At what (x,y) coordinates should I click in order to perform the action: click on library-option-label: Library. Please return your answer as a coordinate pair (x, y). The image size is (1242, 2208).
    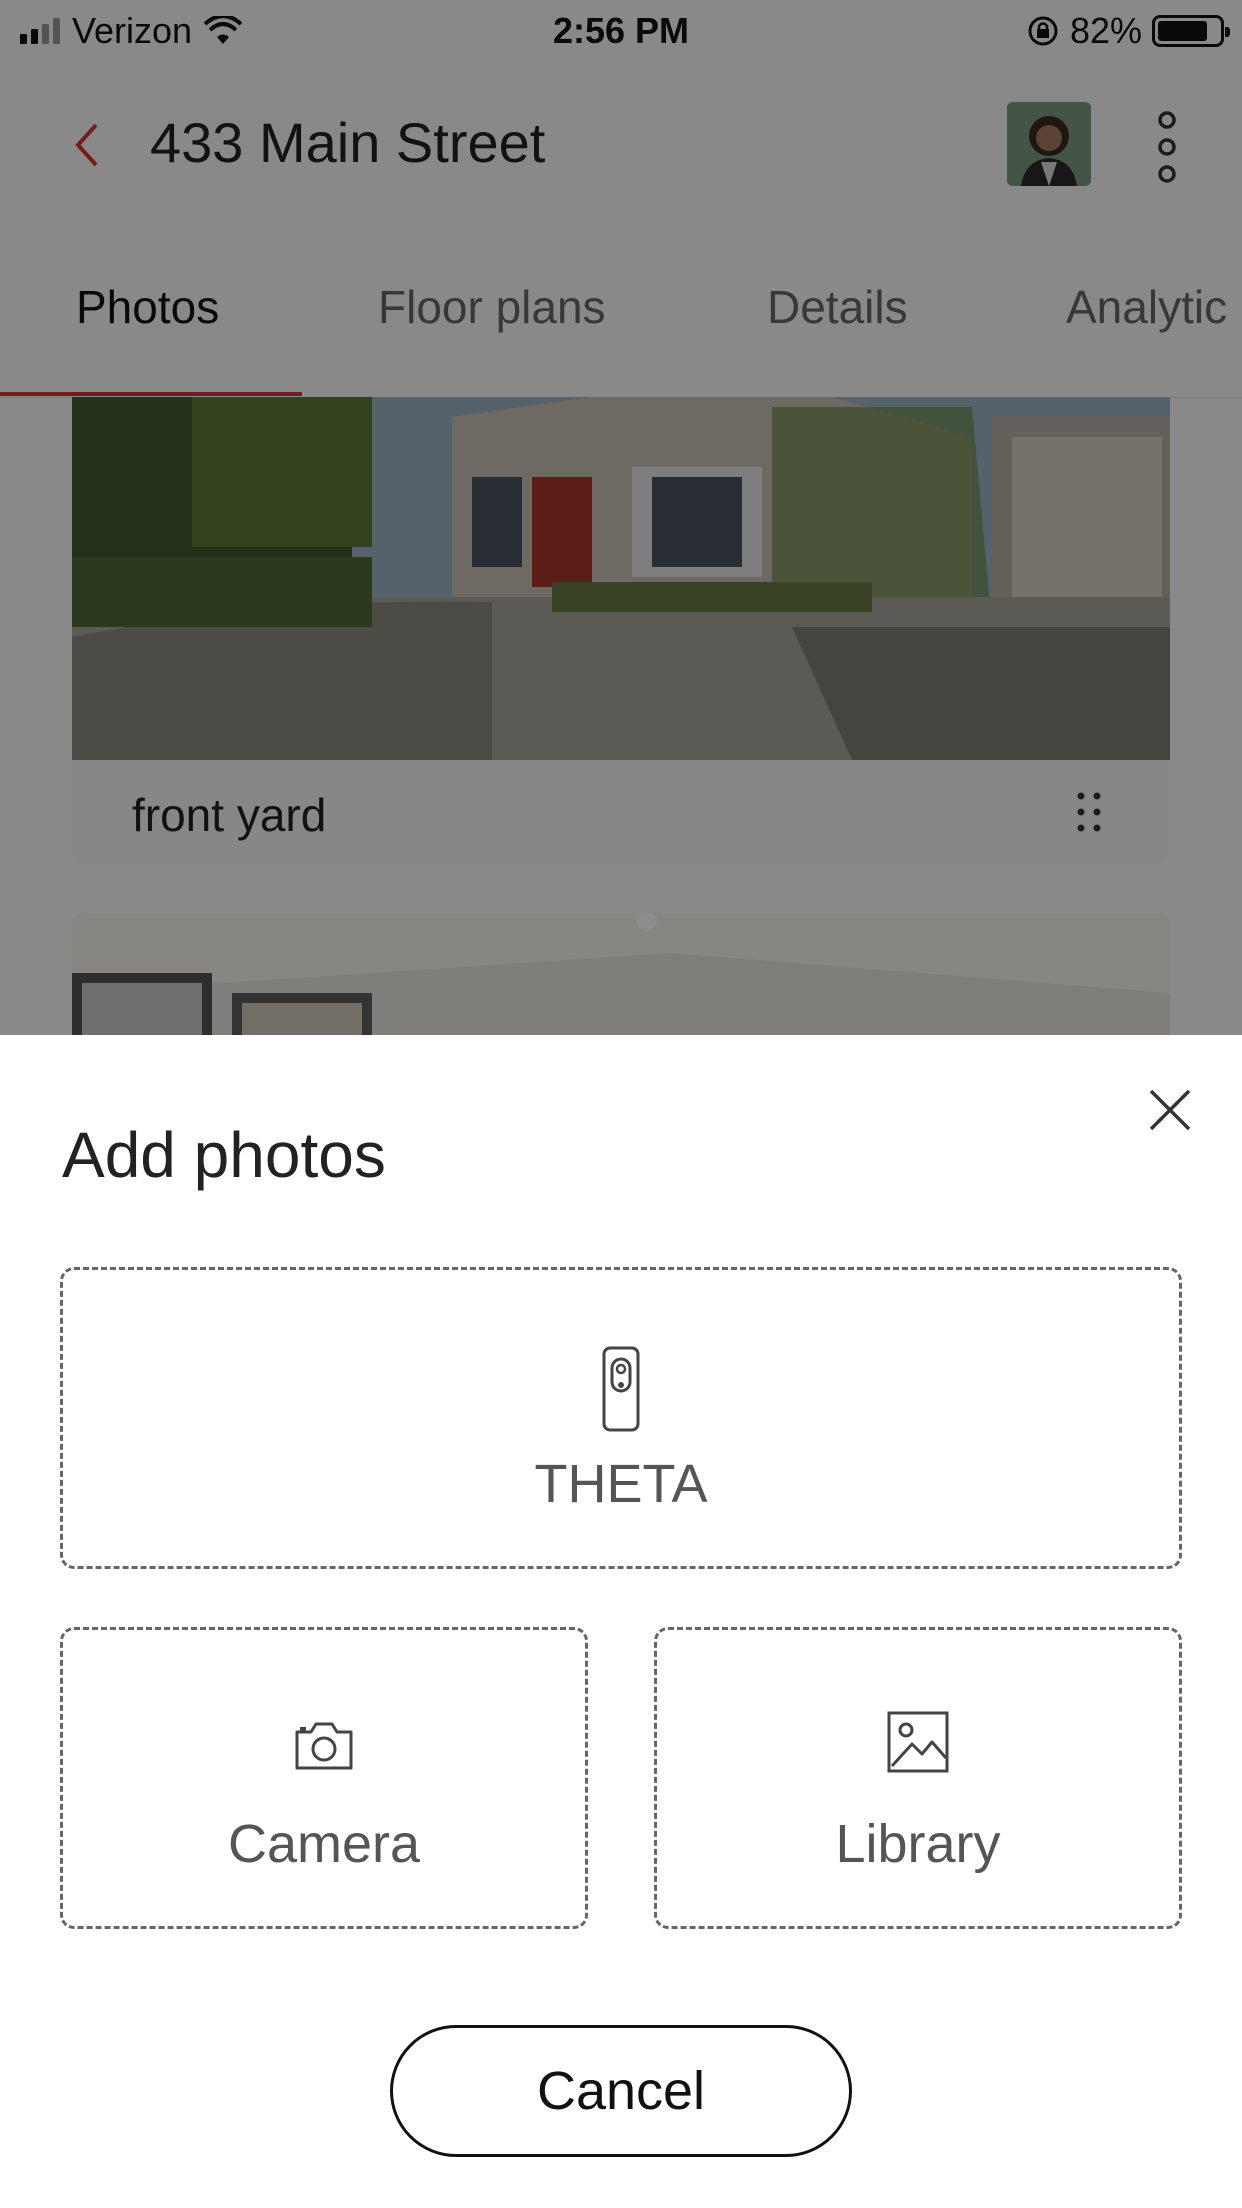
    Looking at the image, I should click on (918, 1844).